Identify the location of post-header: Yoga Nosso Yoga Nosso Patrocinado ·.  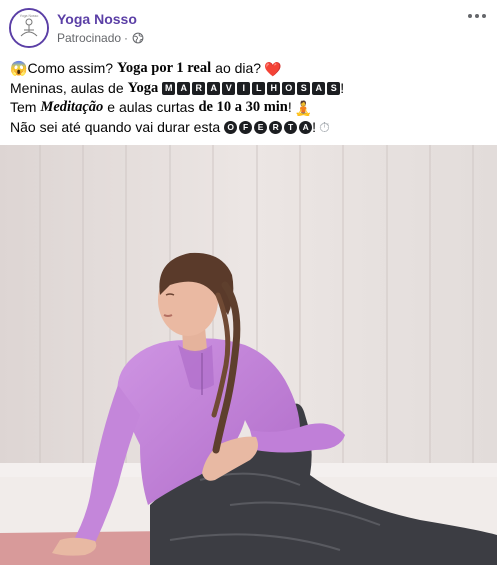
(248, 29).